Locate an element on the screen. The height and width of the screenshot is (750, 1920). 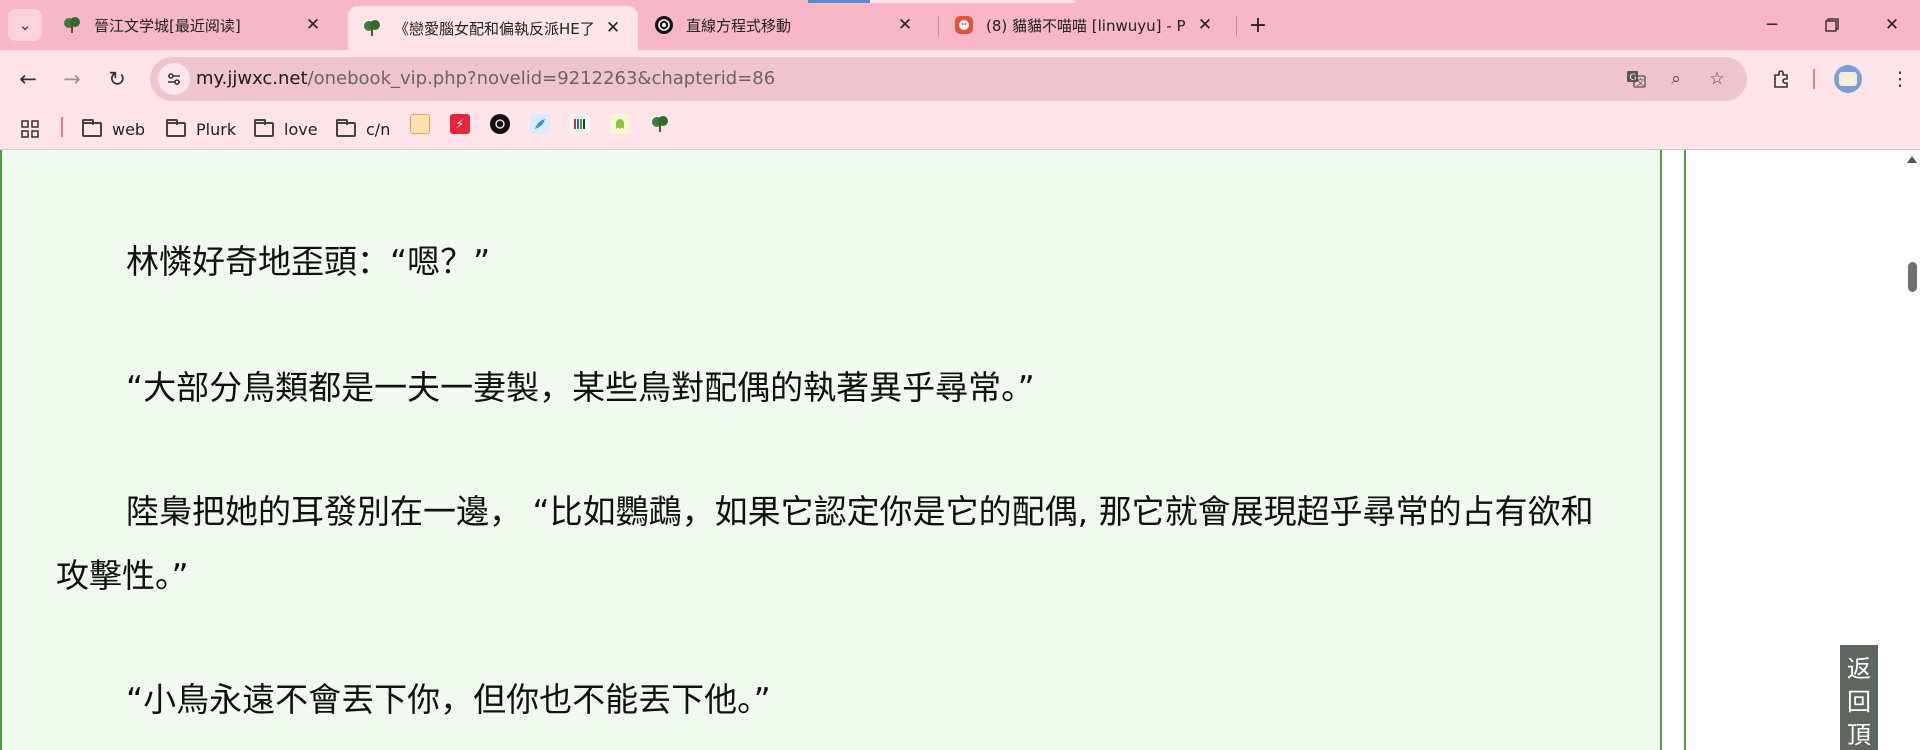
star-icon: ☆ is located at coordinates (1717, 79).